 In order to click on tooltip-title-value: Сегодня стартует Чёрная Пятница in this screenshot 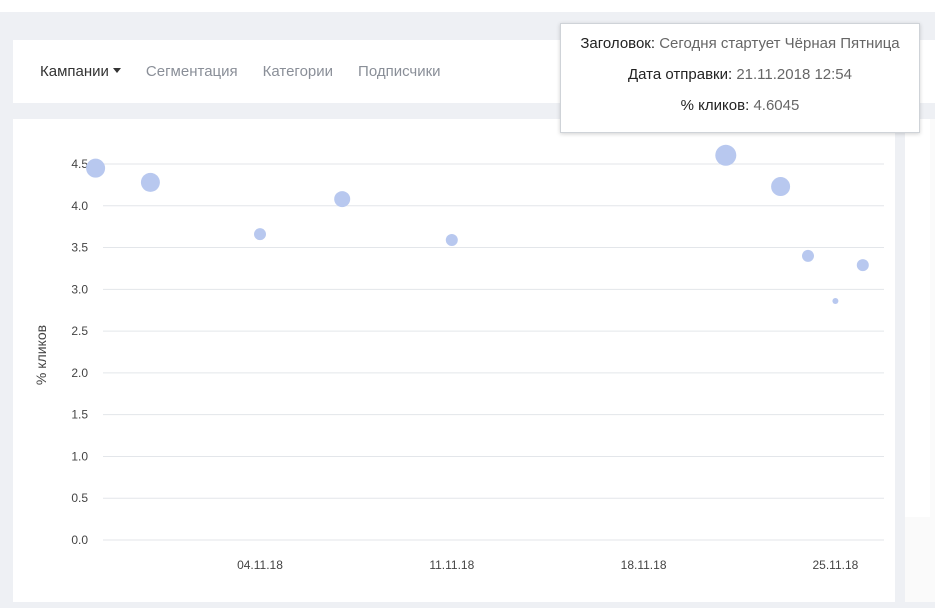, I will do `click(779, 43)`.